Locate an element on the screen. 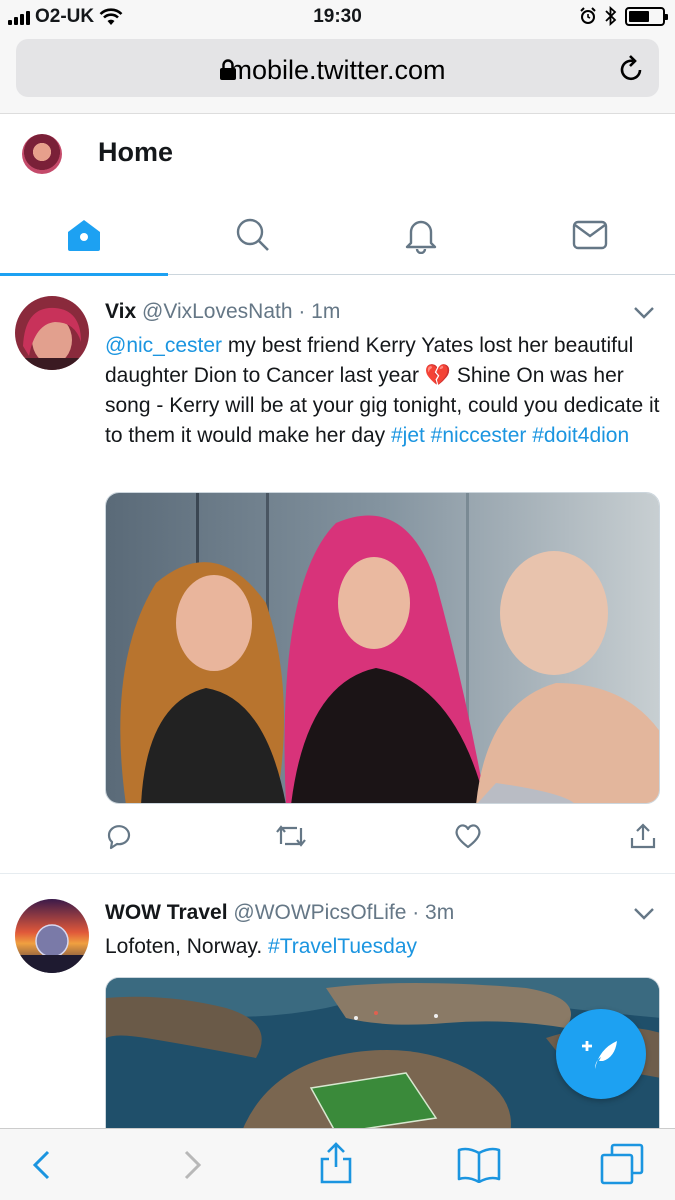 The width and height of the screenshot is (675, 1200). tweet-text: Lofoten, Norway. #TravelTuesday is located at coordinates (385, 947).